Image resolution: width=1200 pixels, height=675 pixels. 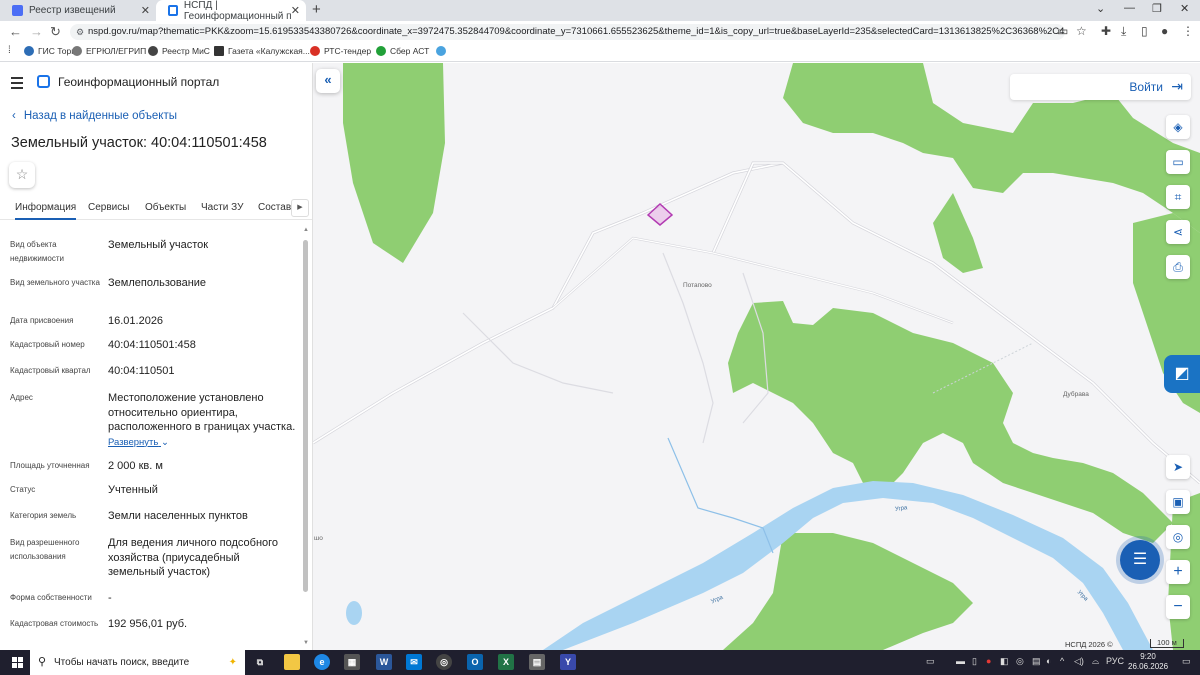 I want to click on bookmark-sber-ast: Сбер АСТ, so click(x=402, y=51).